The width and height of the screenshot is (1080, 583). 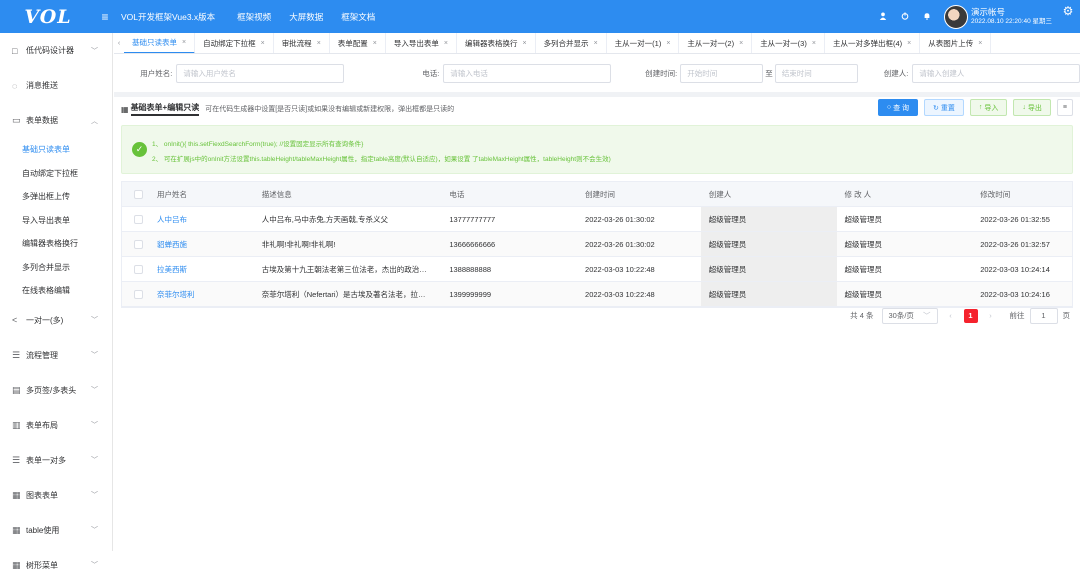 What do you see at coordinates (951, 315) in the screenshot?
I see `prev-page-icon: ‹` at bounding box center [951, 315].